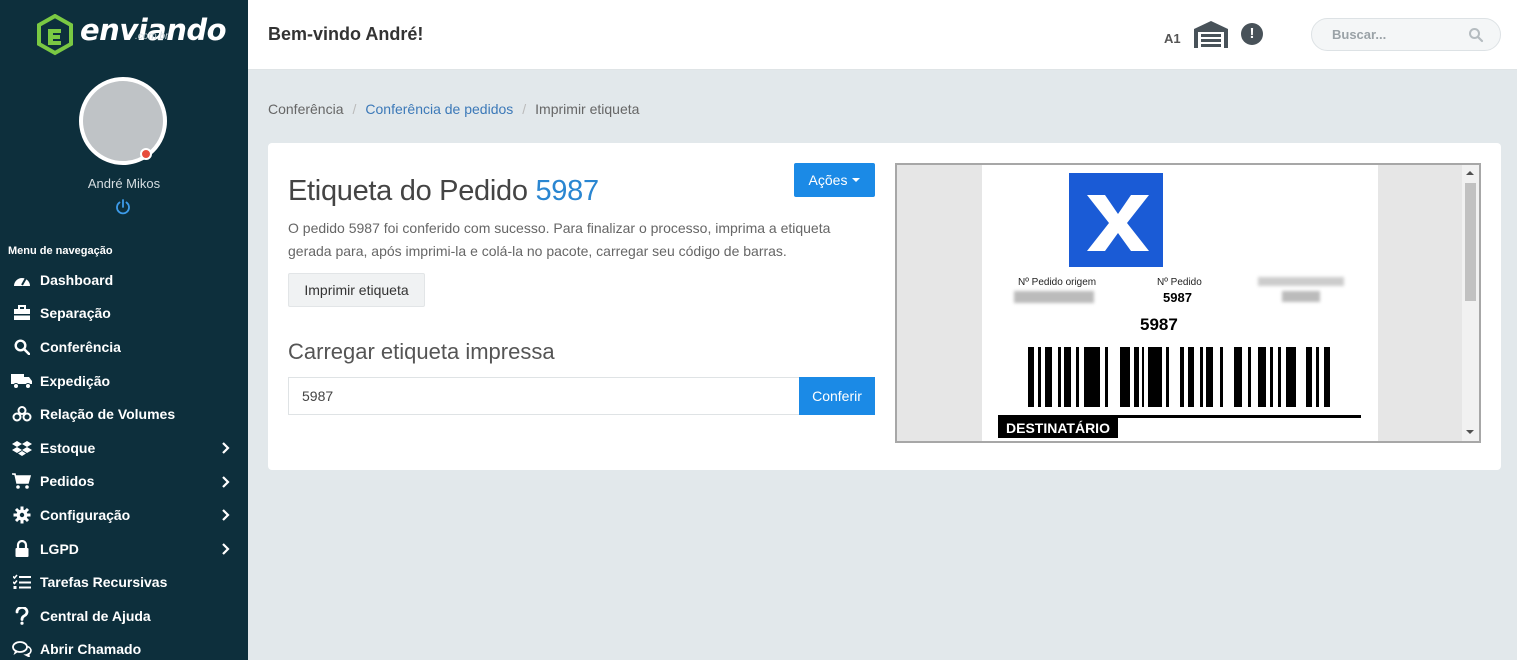  What do you see at coordinates (77, 279) in the screenshot?
I see `sidebar-item-label: Dashboard` at bounding box center [77, 279].